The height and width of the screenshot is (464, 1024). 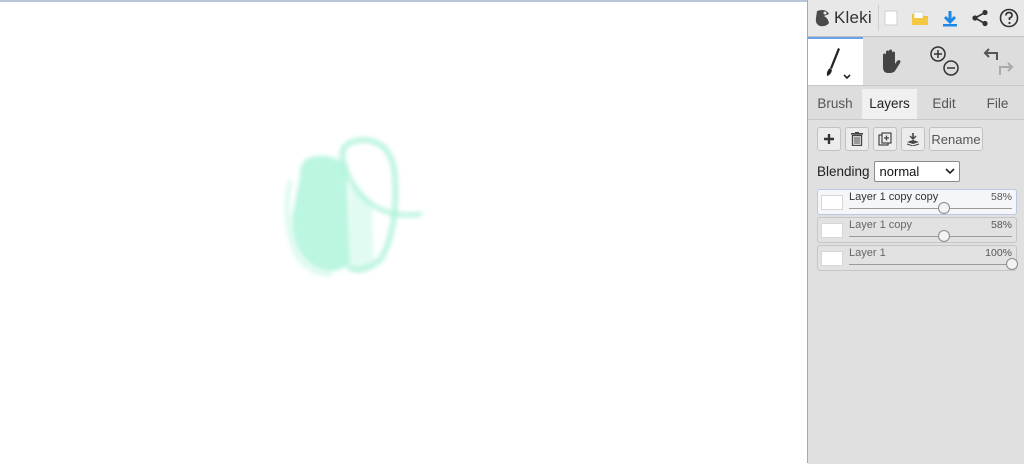 I want to click on add-layer-button, so click(x=829, y=139).